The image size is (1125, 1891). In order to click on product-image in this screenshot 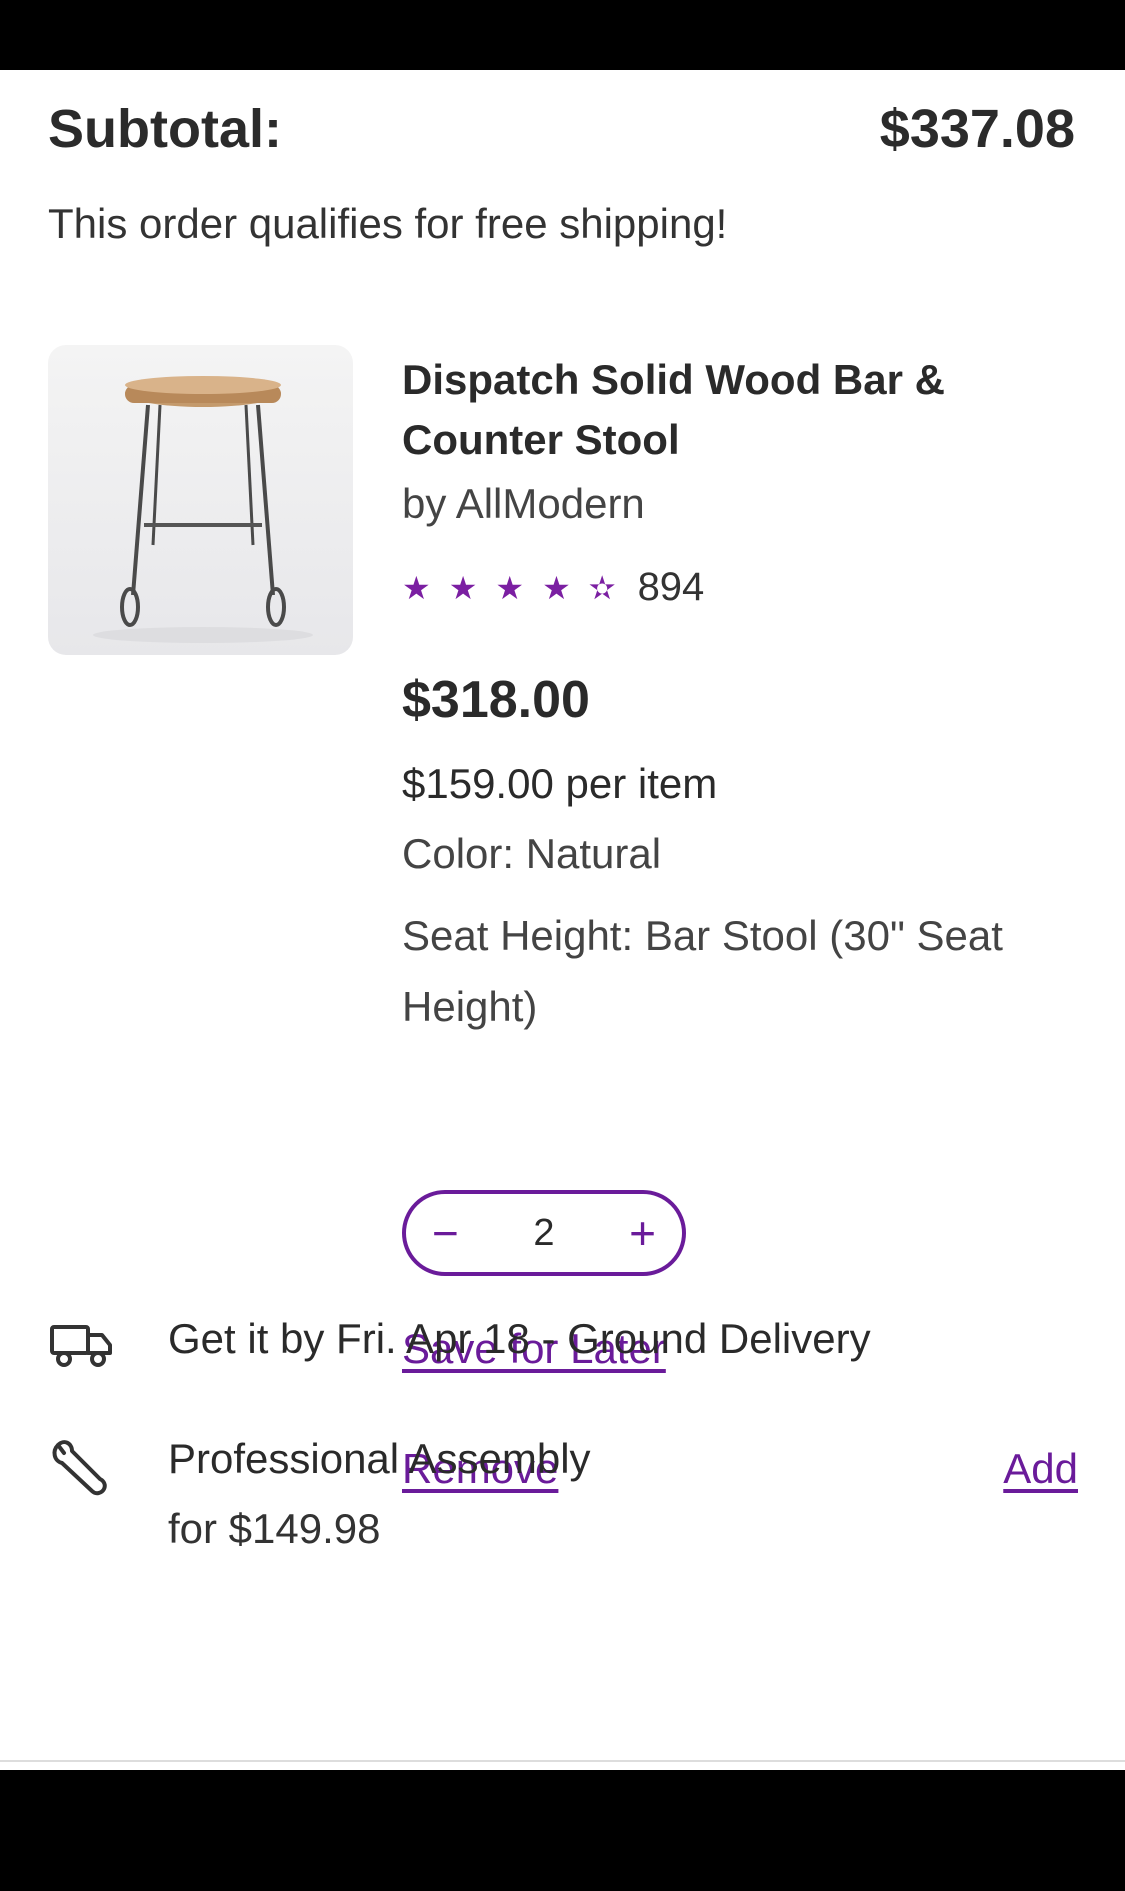, I will do `click(200, 500)`.